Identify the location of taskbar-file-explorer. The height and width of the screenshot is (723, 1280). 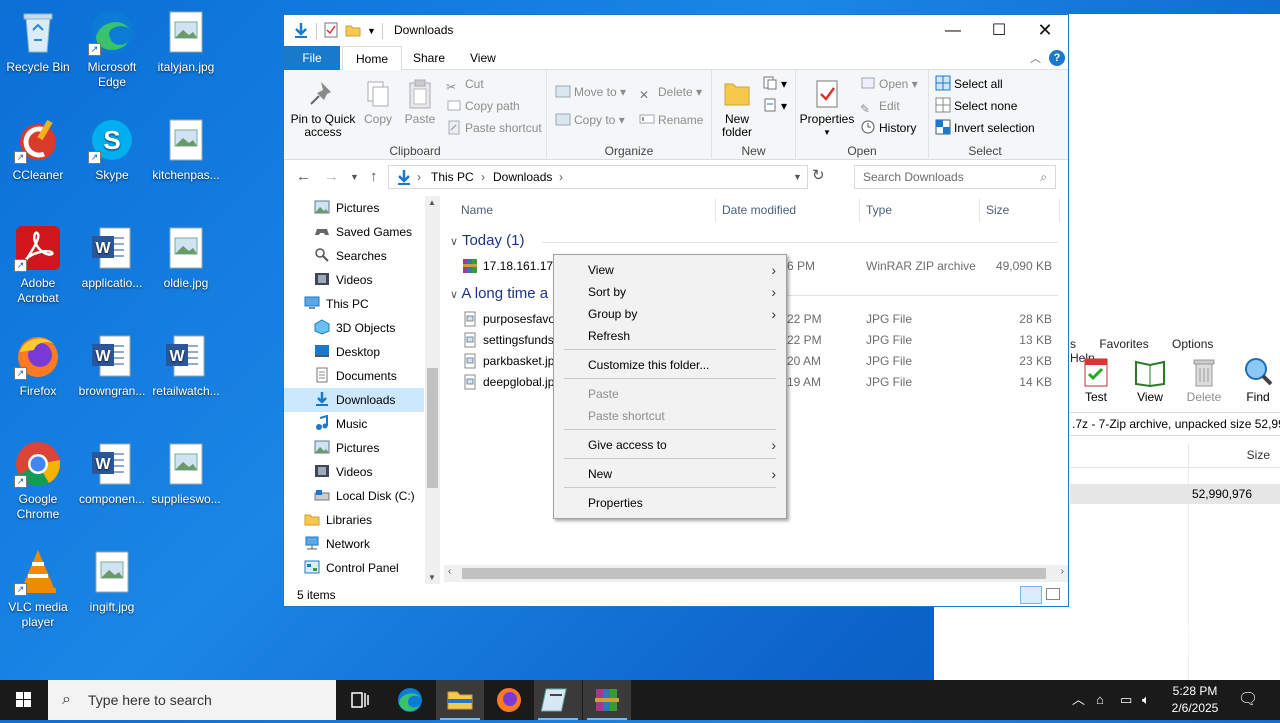
(460, 700).